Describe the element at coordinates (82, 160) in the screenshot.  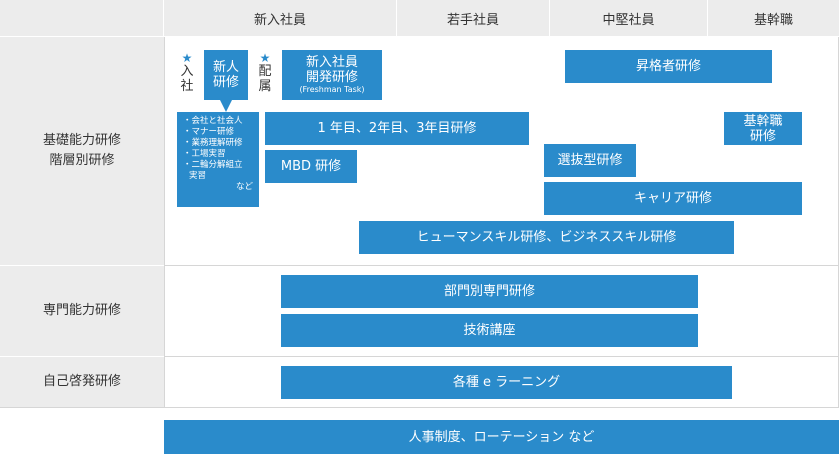
I see `row-basic-line2: 階層別研修` at that location.